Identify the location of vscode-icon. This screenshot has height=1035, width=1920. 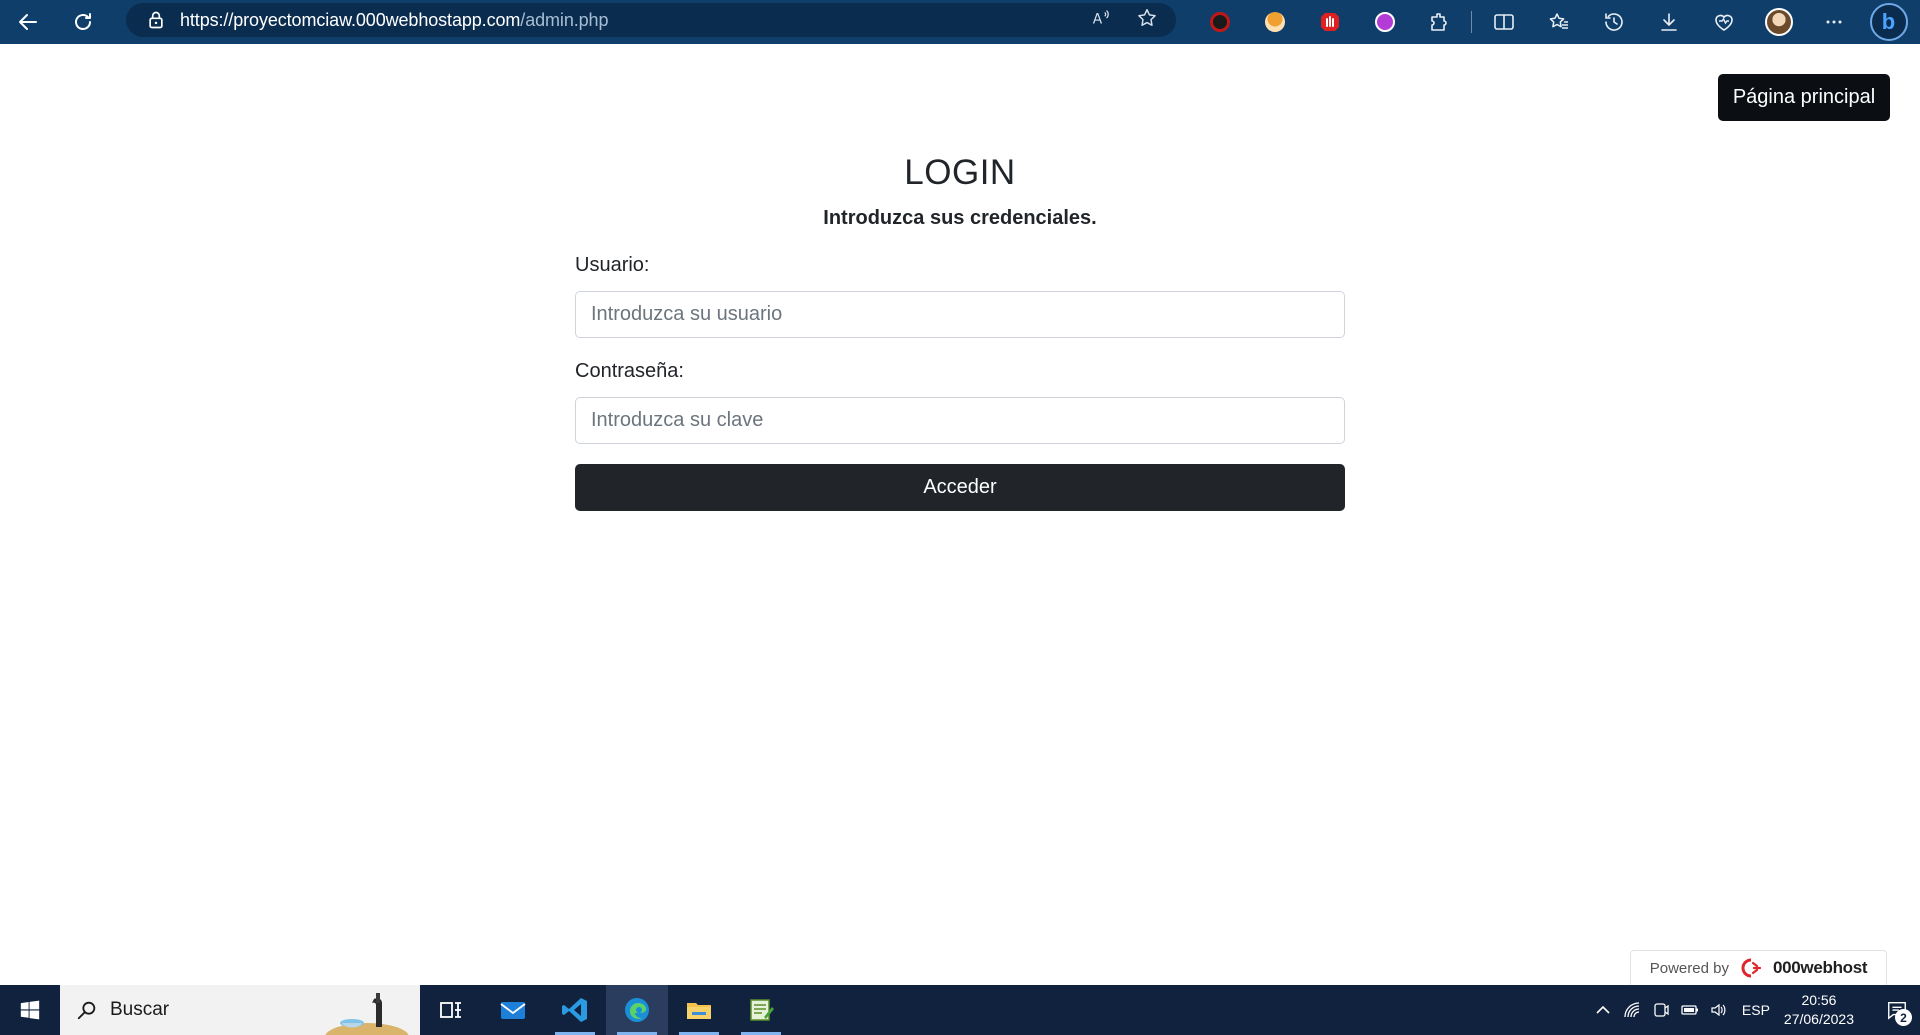
(574, 1010).